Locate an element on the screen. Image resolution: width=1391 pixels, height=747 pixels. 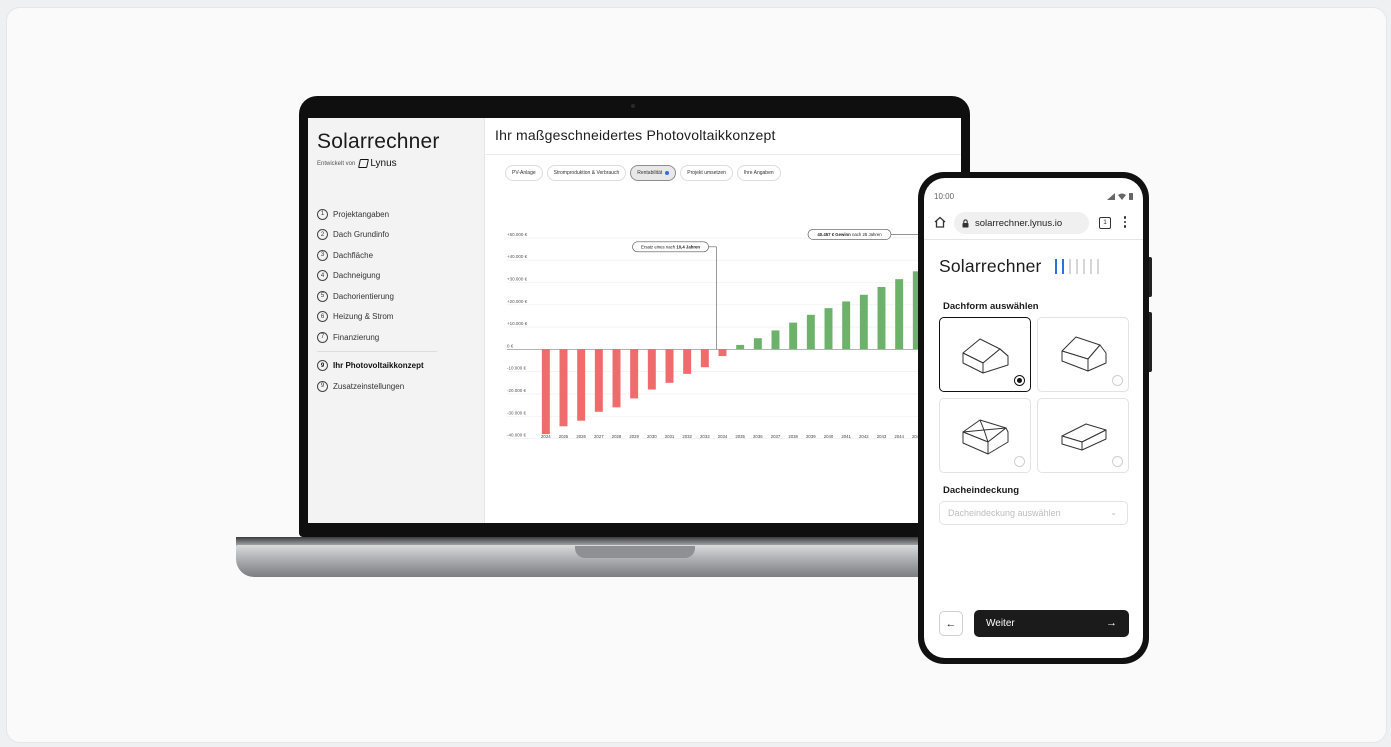
tab-projekt-umsetzen: Projekt umsetzen is located at coordinates (706, 173).